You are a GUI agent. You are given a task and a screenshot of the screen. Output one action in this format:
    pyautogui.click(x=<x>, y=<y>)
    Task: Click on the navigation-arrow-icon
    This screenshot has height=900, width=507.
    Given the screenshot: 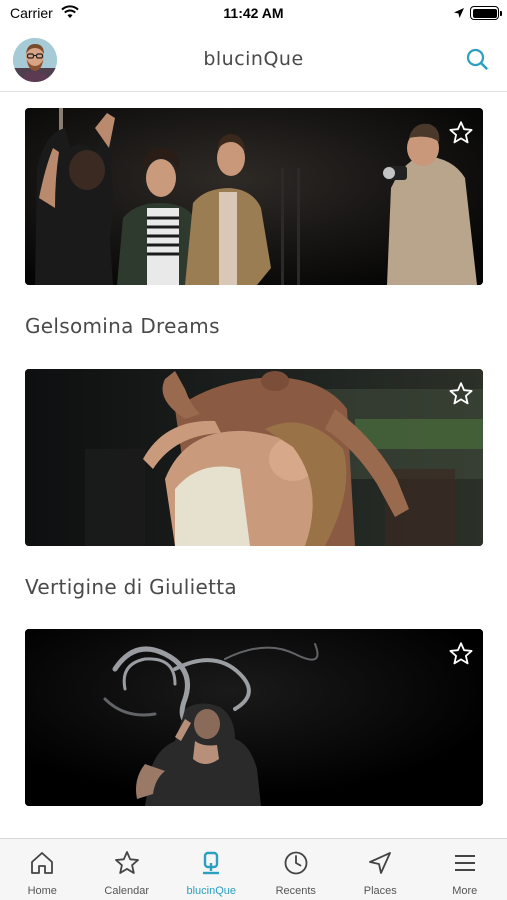 What is the action you would take?
    pyautogui.click(x=380, y=863)
    